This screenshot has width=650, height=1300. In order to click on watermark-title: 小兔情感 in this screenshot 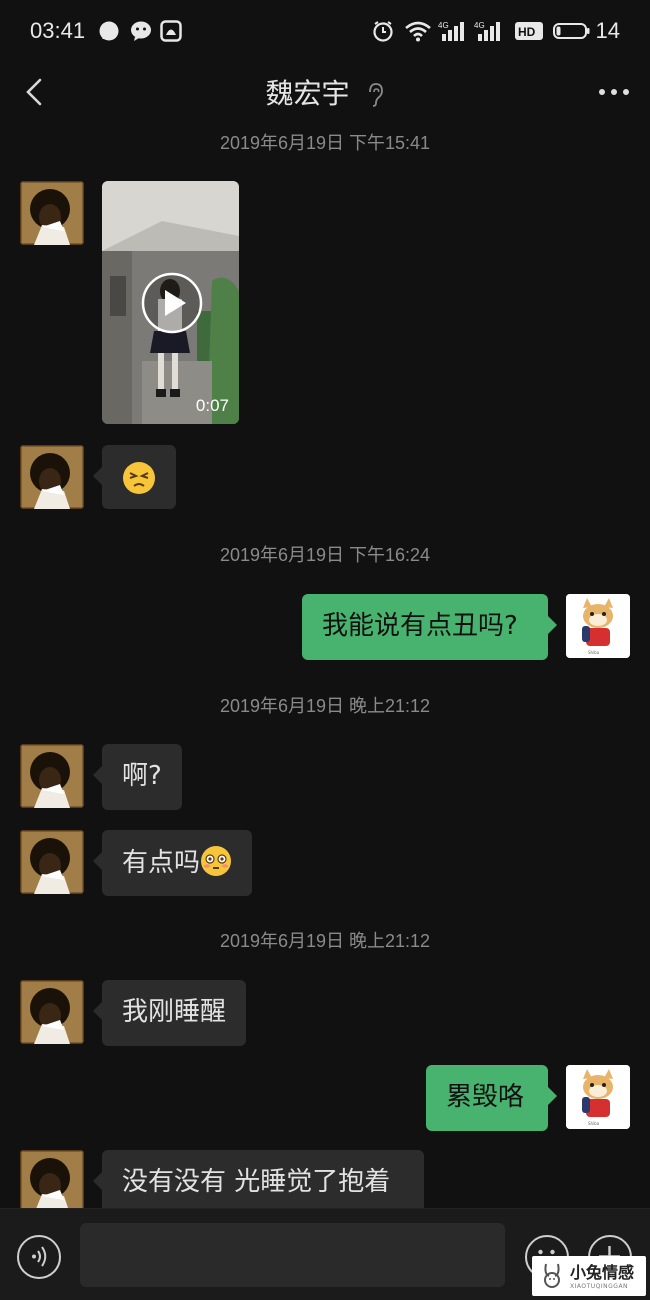, I will do `click(602, 1272)`.